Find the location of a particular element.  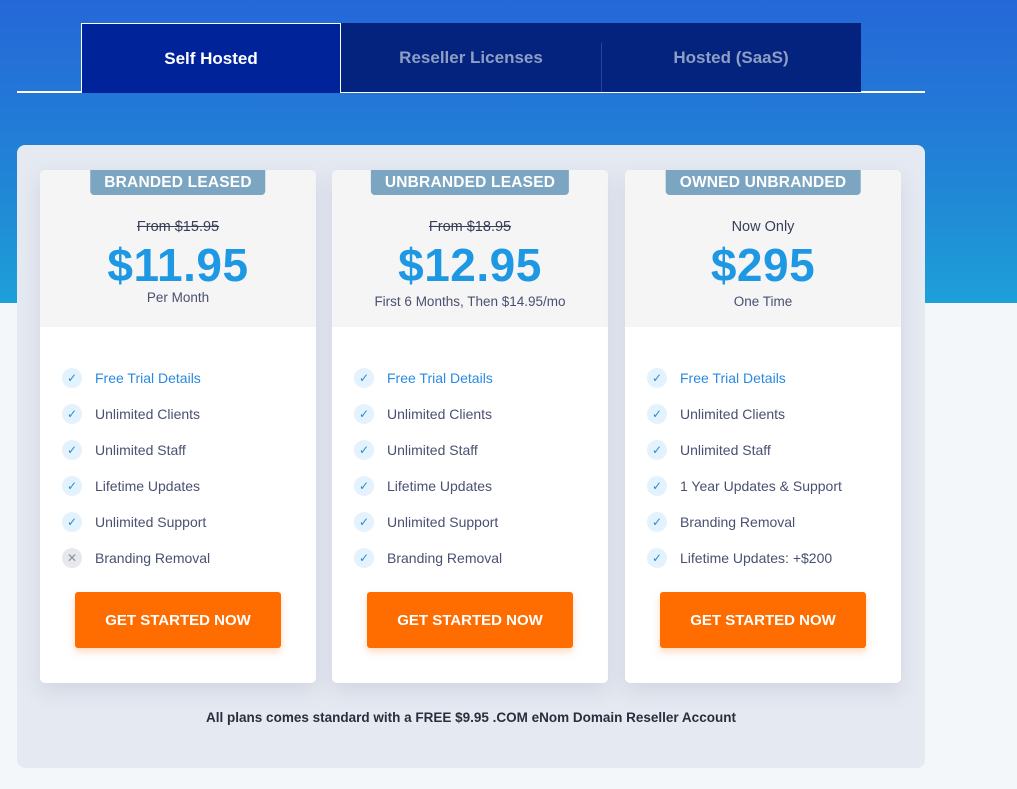

tab-hosted-saas: Hosted (SaaS) is located at coordinates (731, 57).